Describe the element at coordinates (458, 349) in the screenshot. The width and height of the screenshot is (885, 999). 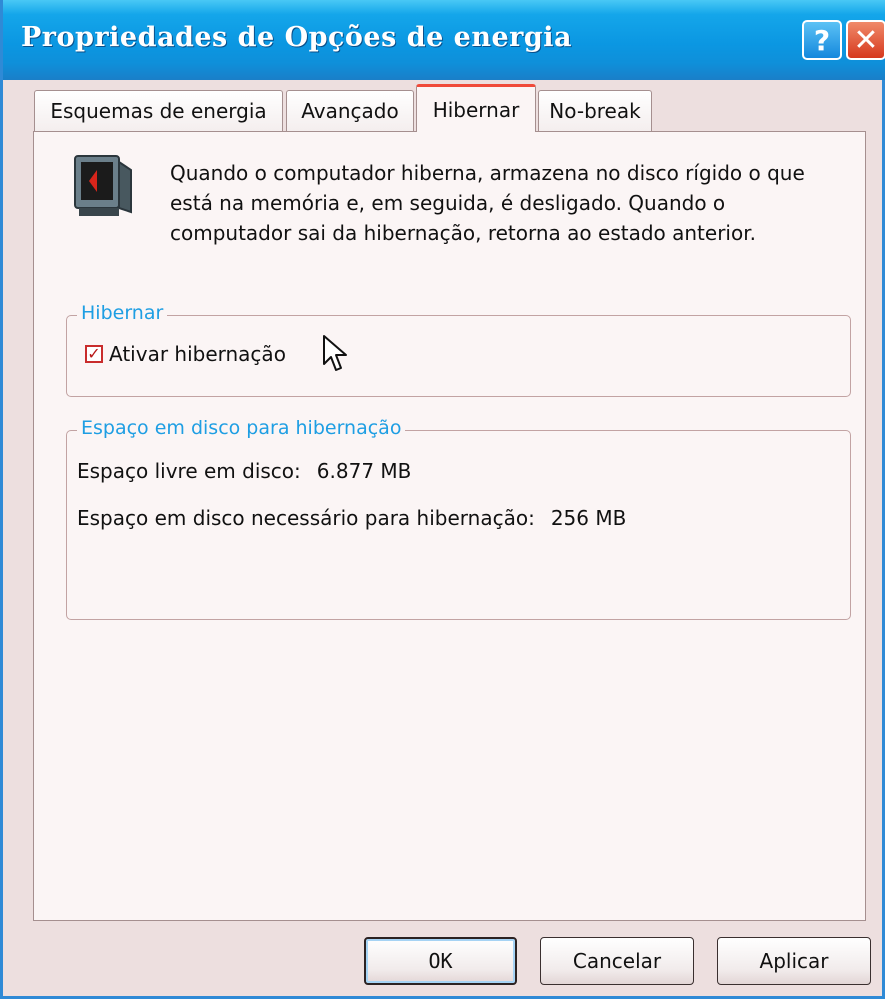
I see `hibernate-group: Hibernar ✓ Ativar hibernação` at that location.